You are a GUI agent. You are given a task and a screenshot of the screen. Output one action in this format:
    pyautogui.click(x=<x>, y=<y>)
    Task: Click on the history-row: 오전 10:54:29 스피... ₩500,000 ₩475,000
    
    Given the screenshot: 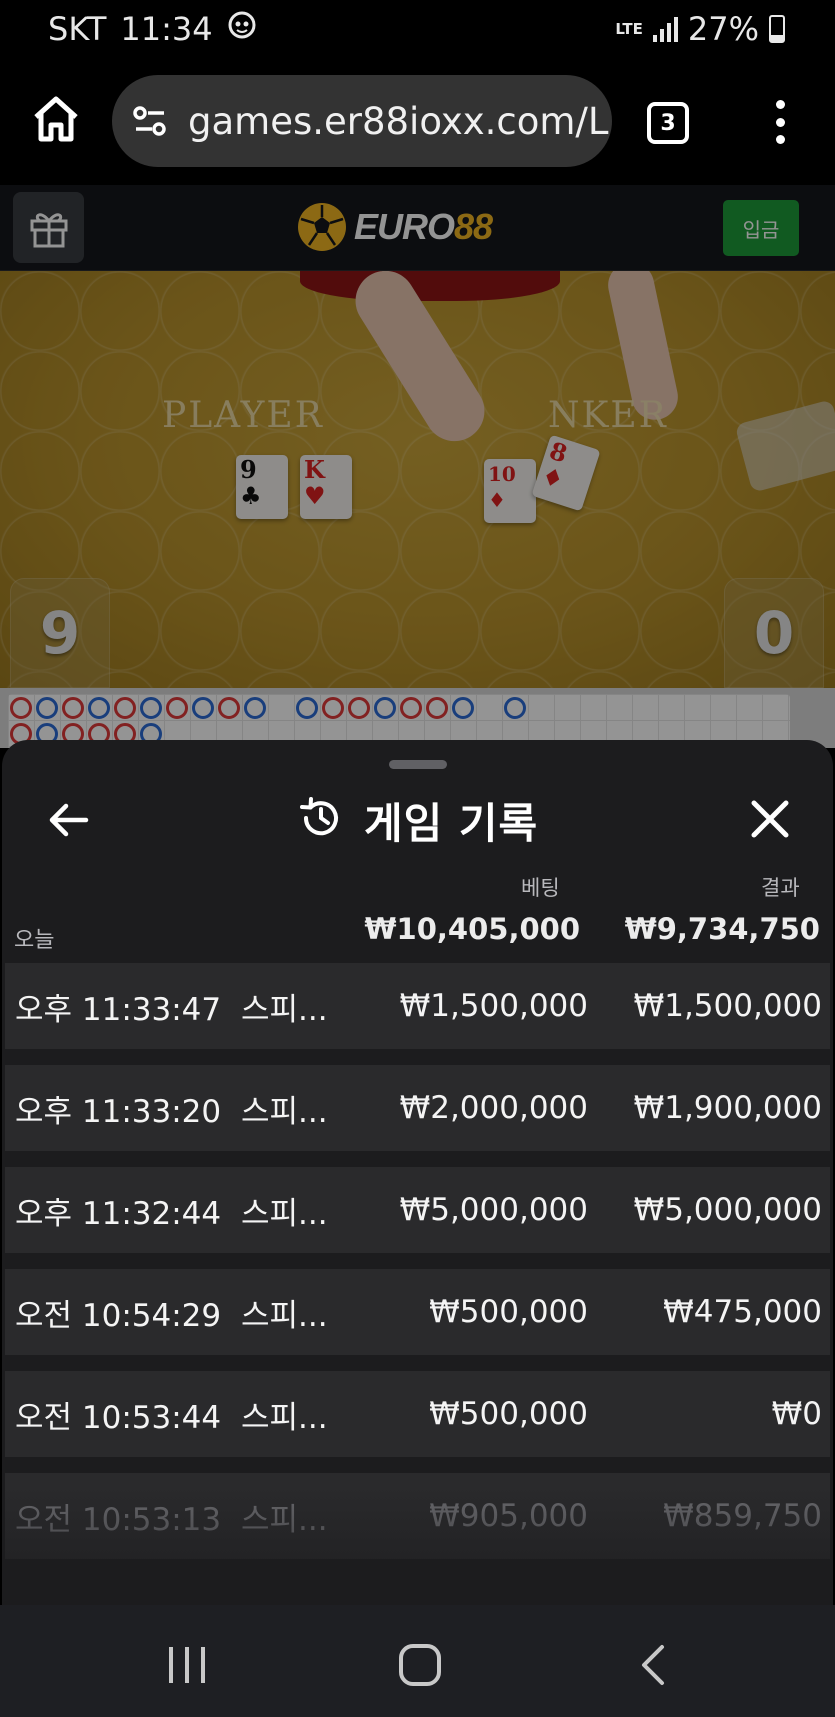 What is the action you would take?
    pyautogui.click(x=417, y=1312)
    